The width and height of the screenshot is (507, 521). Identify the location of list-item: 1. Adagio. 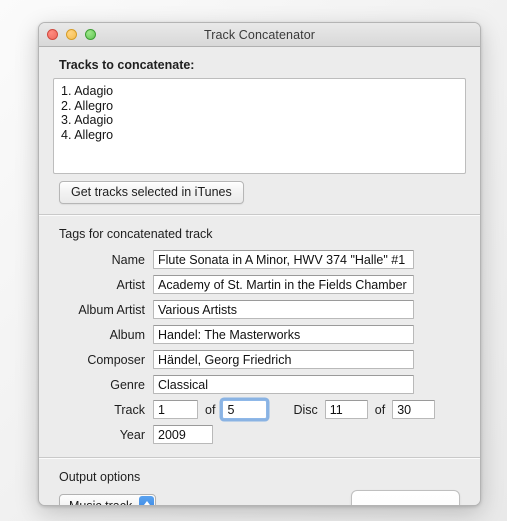
(259, 91).